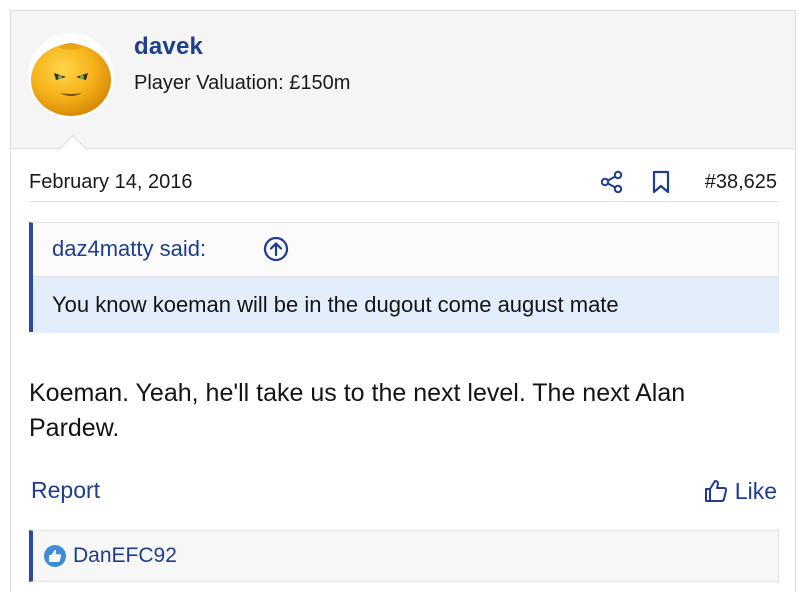  Describe the element at coordinates (404, 556) in the screenshot. I see `reactions-bar: DanEFC92` at that location.